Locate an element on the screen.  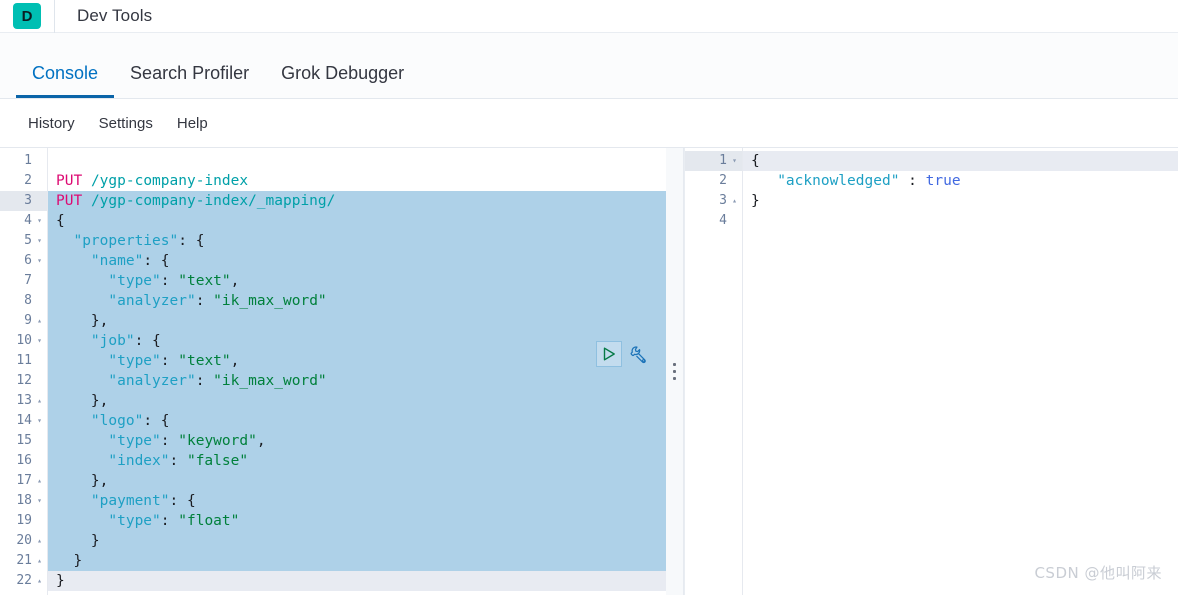
line-number: 1 is located at coordinates (28, 160).